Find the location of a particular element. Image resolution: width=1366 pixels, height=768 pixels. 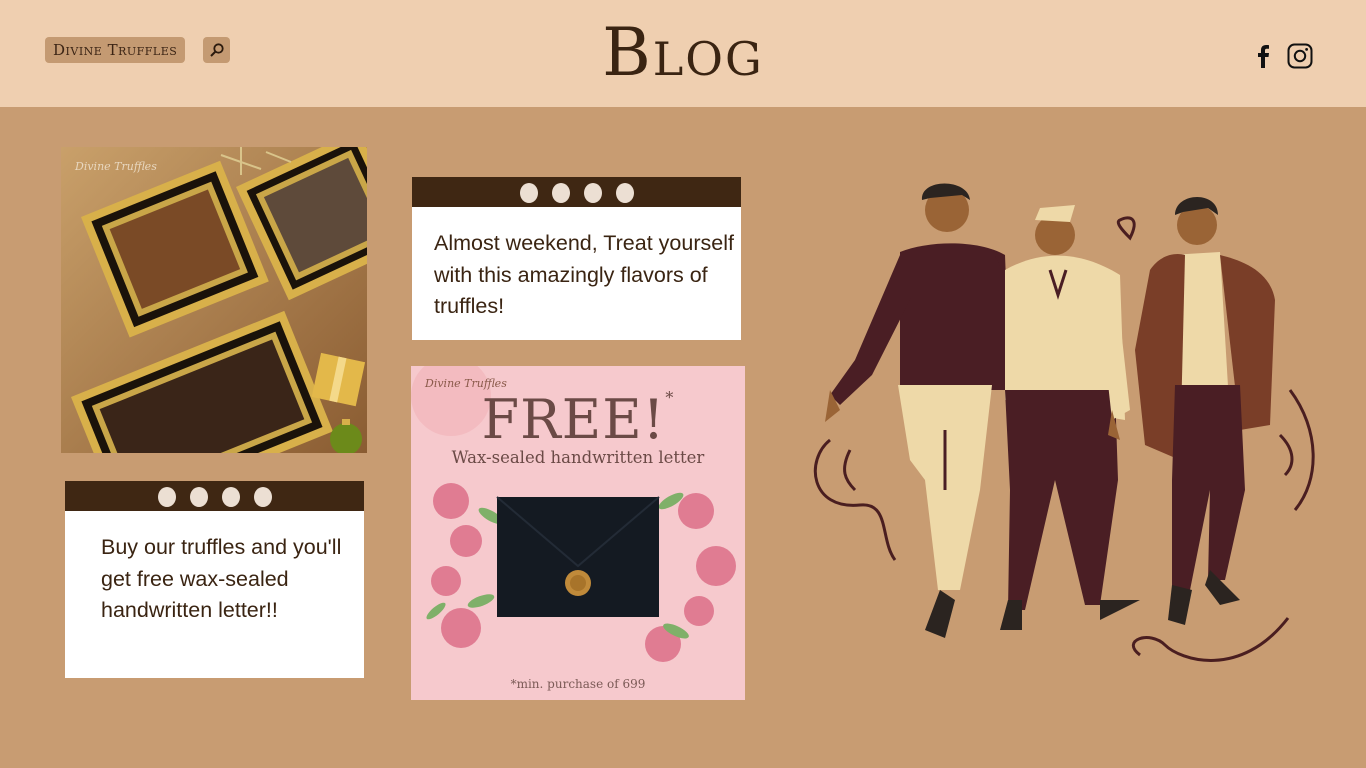

page-title: Blog is located at coordinates (683, 52).